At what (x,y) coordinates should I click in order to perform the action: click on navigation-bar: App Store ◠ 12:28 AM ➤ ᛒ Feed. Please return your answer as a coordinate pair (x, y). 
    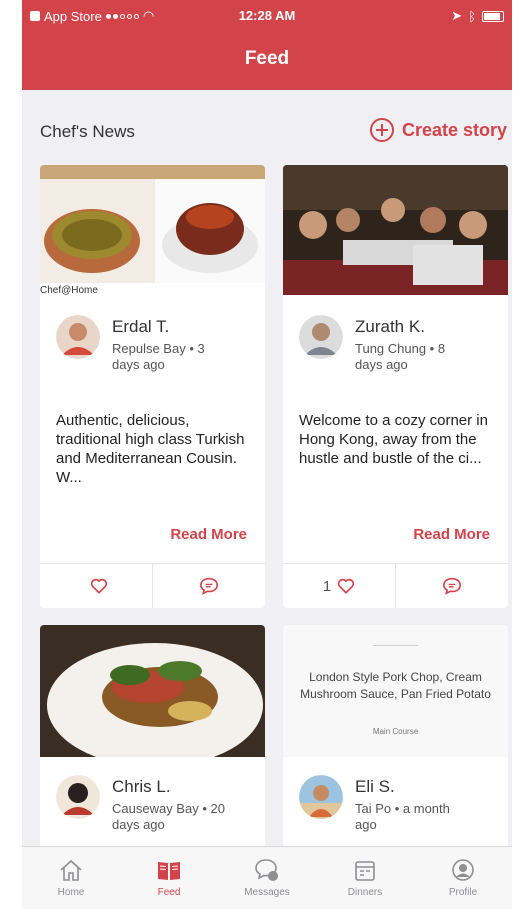
    Looking at the image, I should click on (267, 45).